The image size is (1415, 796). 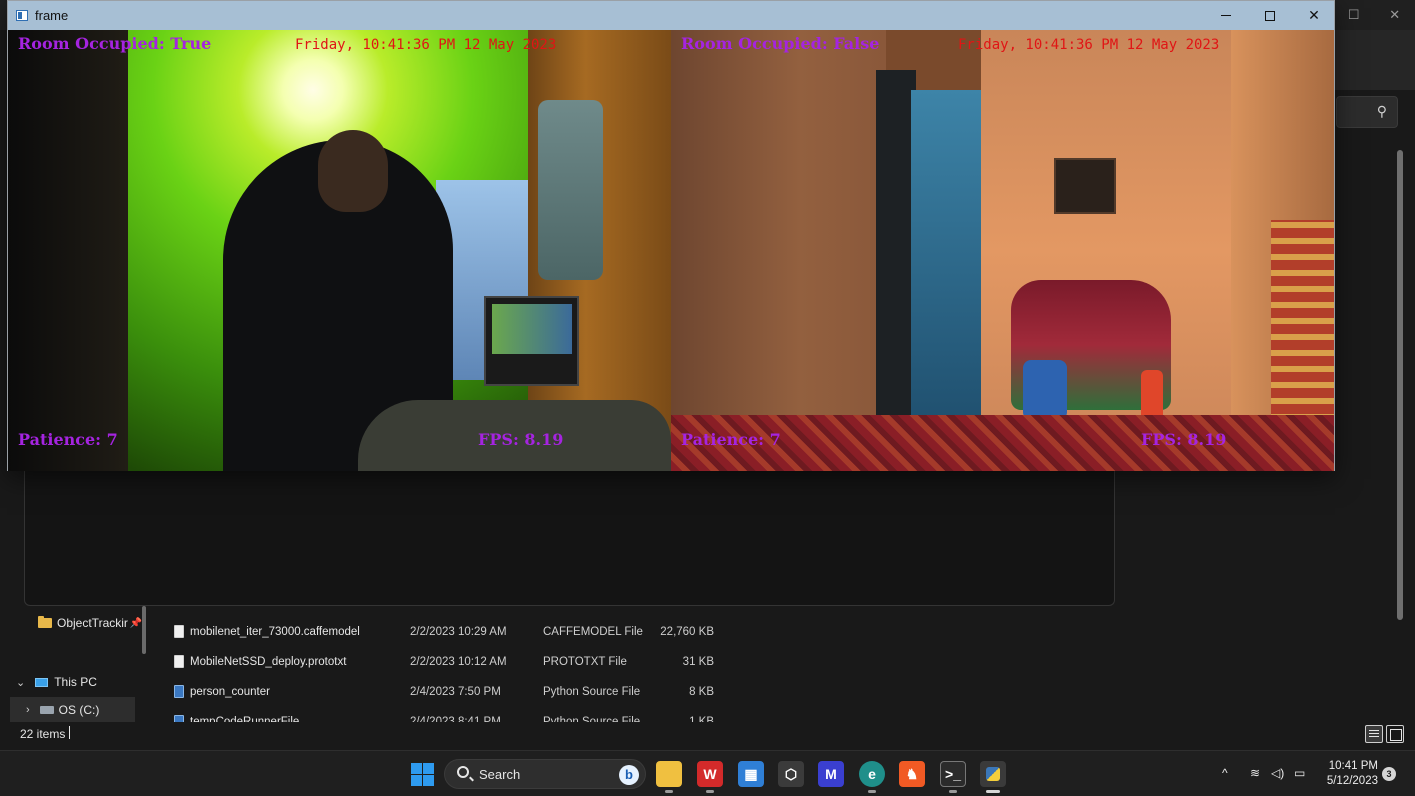 I want to click on maximize-button, so click(x=1270, y=15).